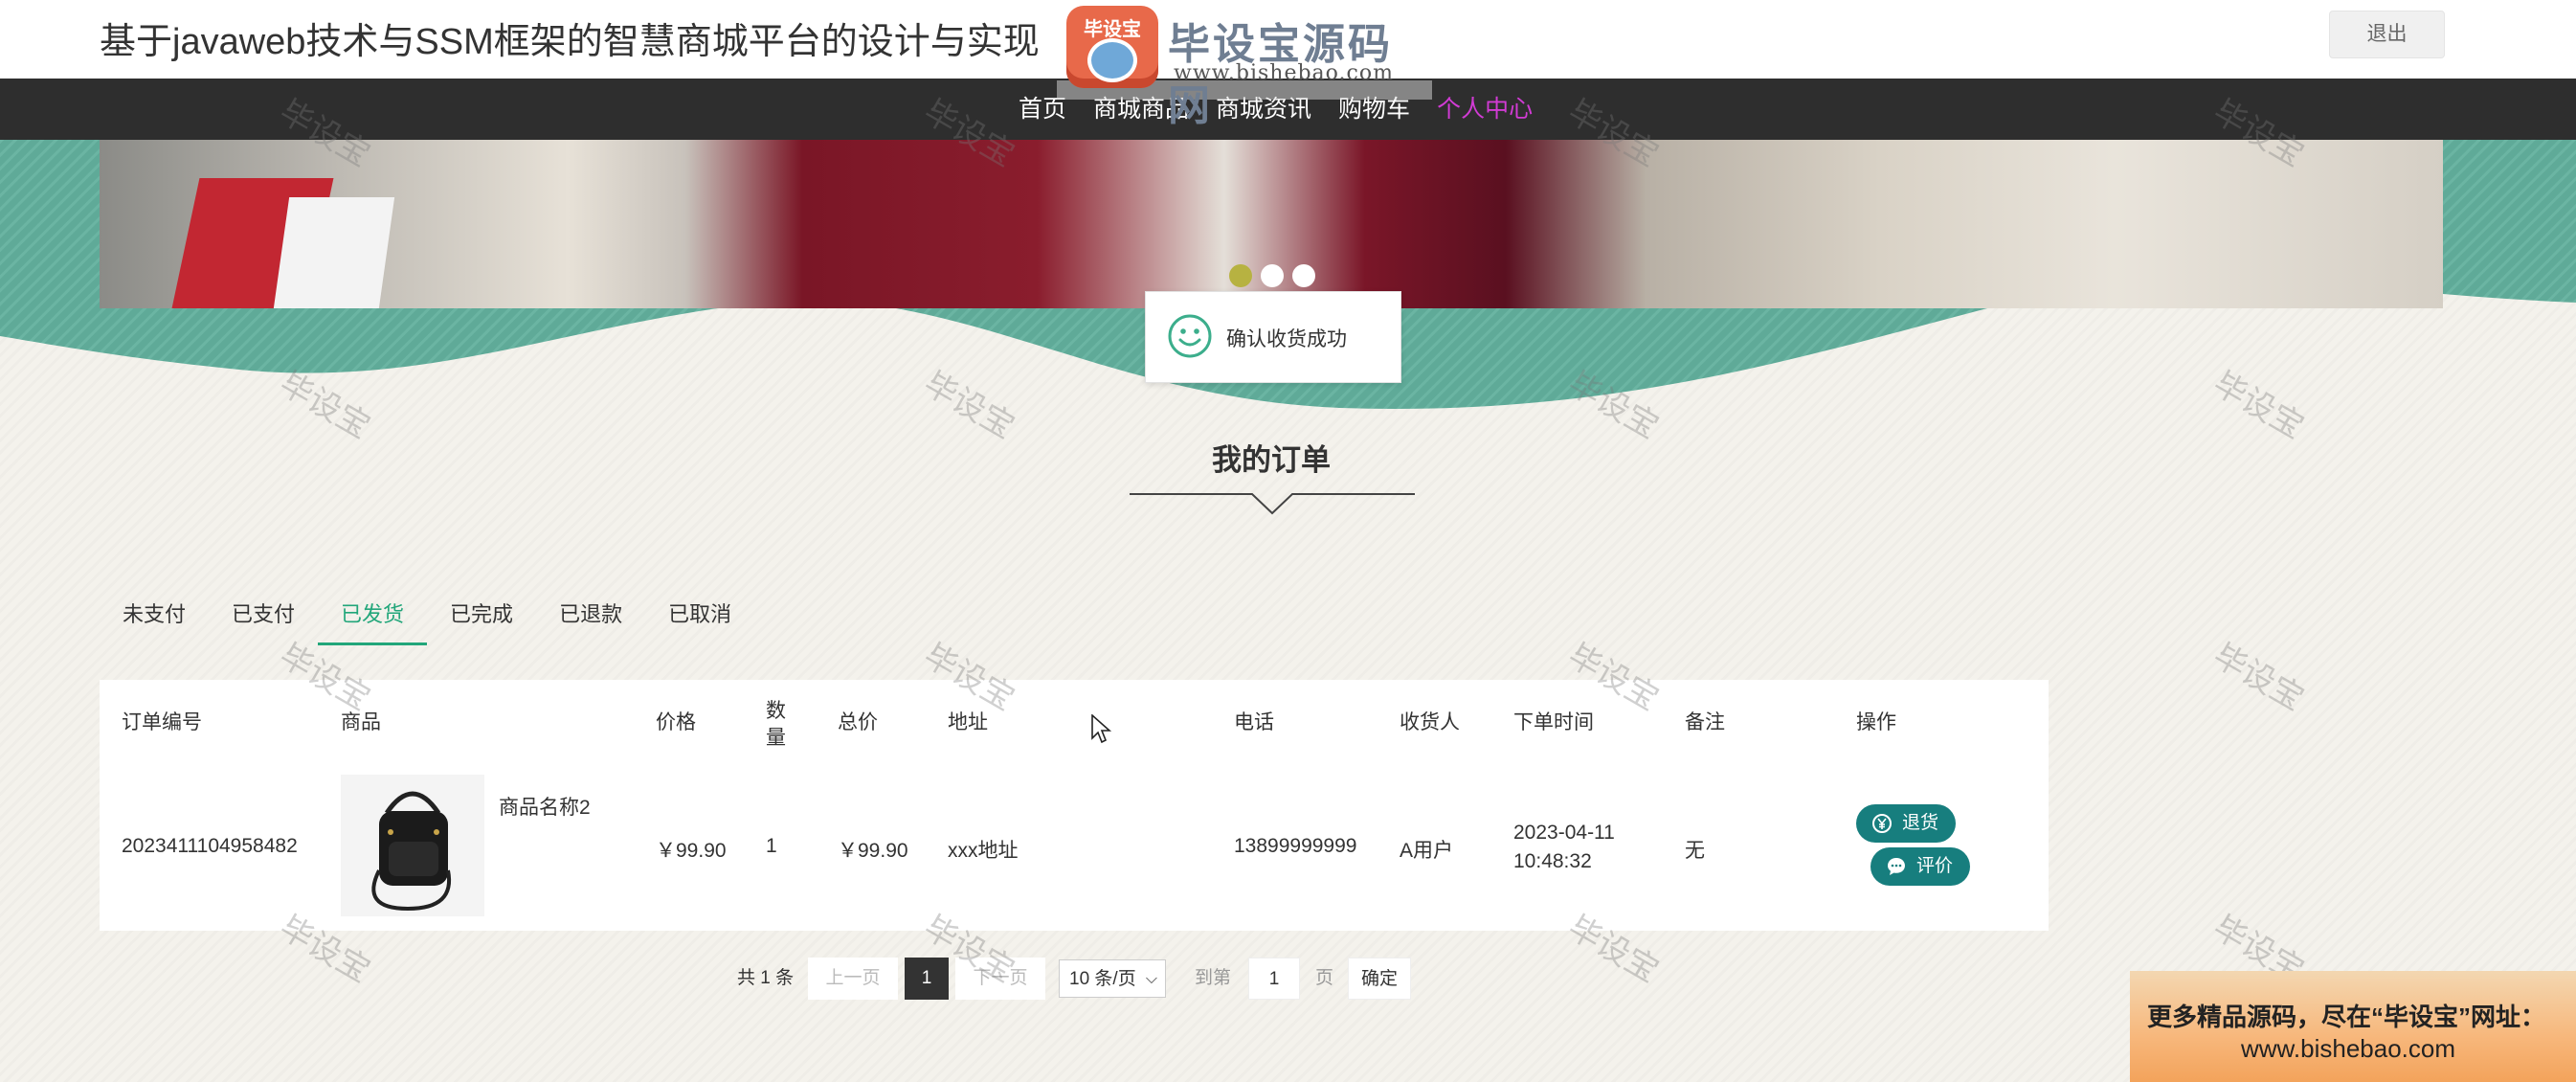 The image size is (2576, 1082). What do you see at coordinates (373, 620) in the screenshot?
I see `tab-shipped: 已发货` at bounding box center [373, 620].